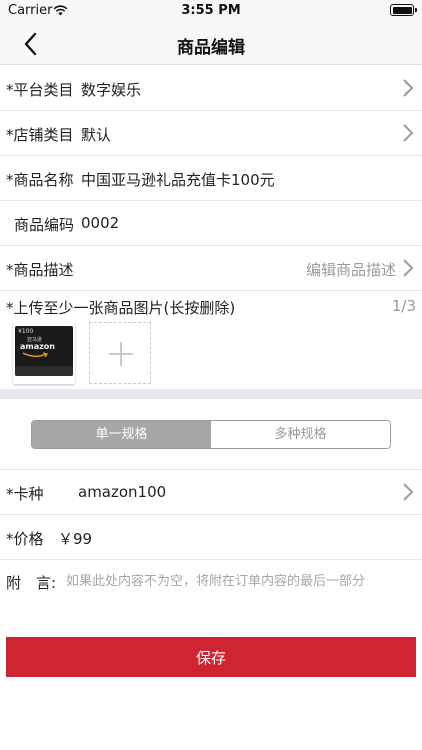 The width and height of the screenshot is (422, 750). Describe the element at coordinates (211, 394) in the screenshot. I see `section-divider` at that location.